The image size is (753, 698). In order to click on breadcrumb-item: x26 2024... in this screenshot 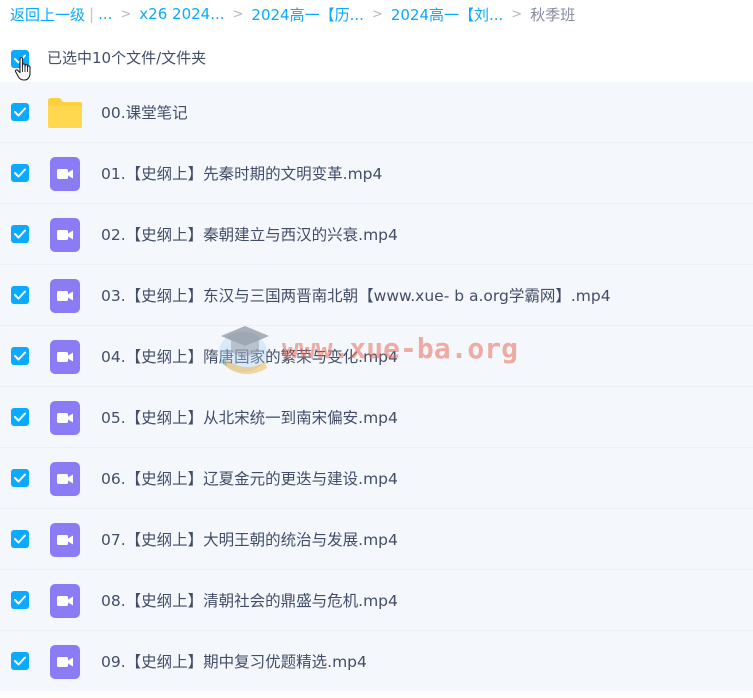, I will do `click(181, 14)`.